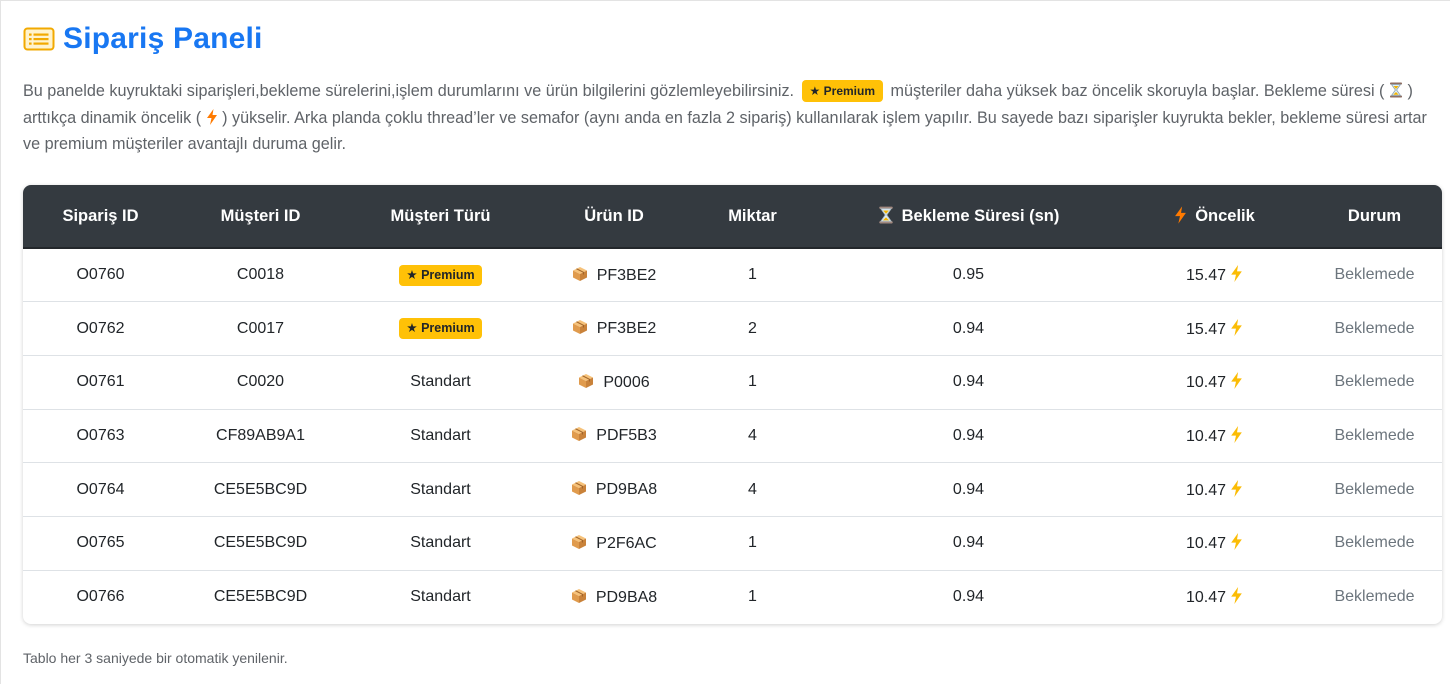  What do you see at coordinates (752, 328) in the screenshot?
I see `quantity-cell: 2` at bounding box center [752, 328].